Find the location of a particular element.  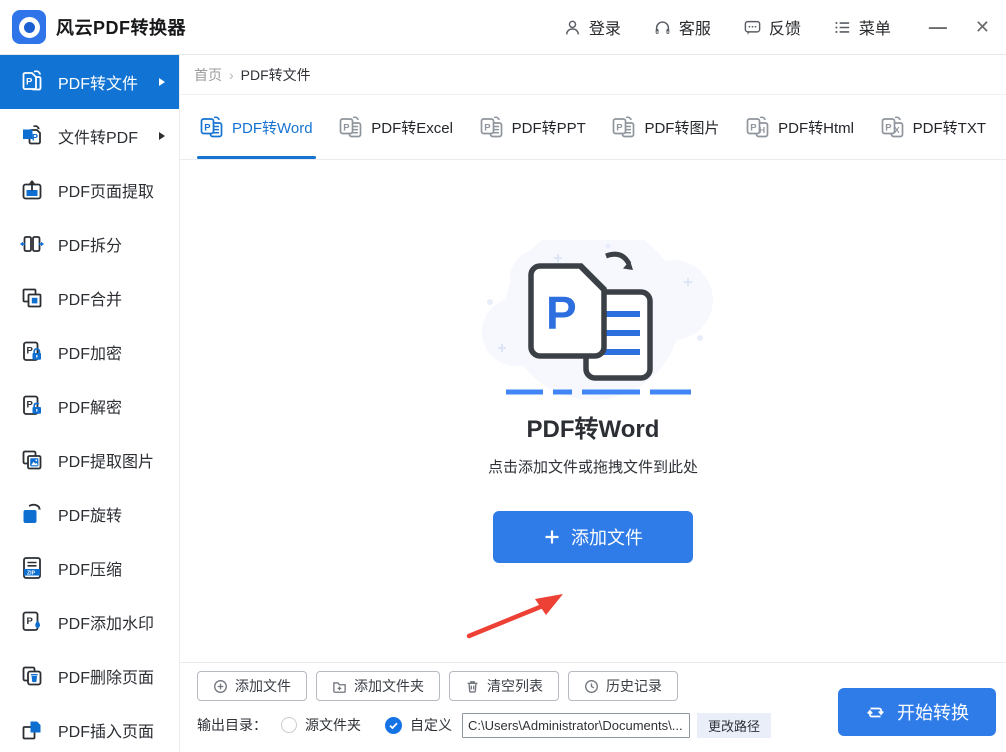

convert-loop-icon is located at coordinates (875, 712).